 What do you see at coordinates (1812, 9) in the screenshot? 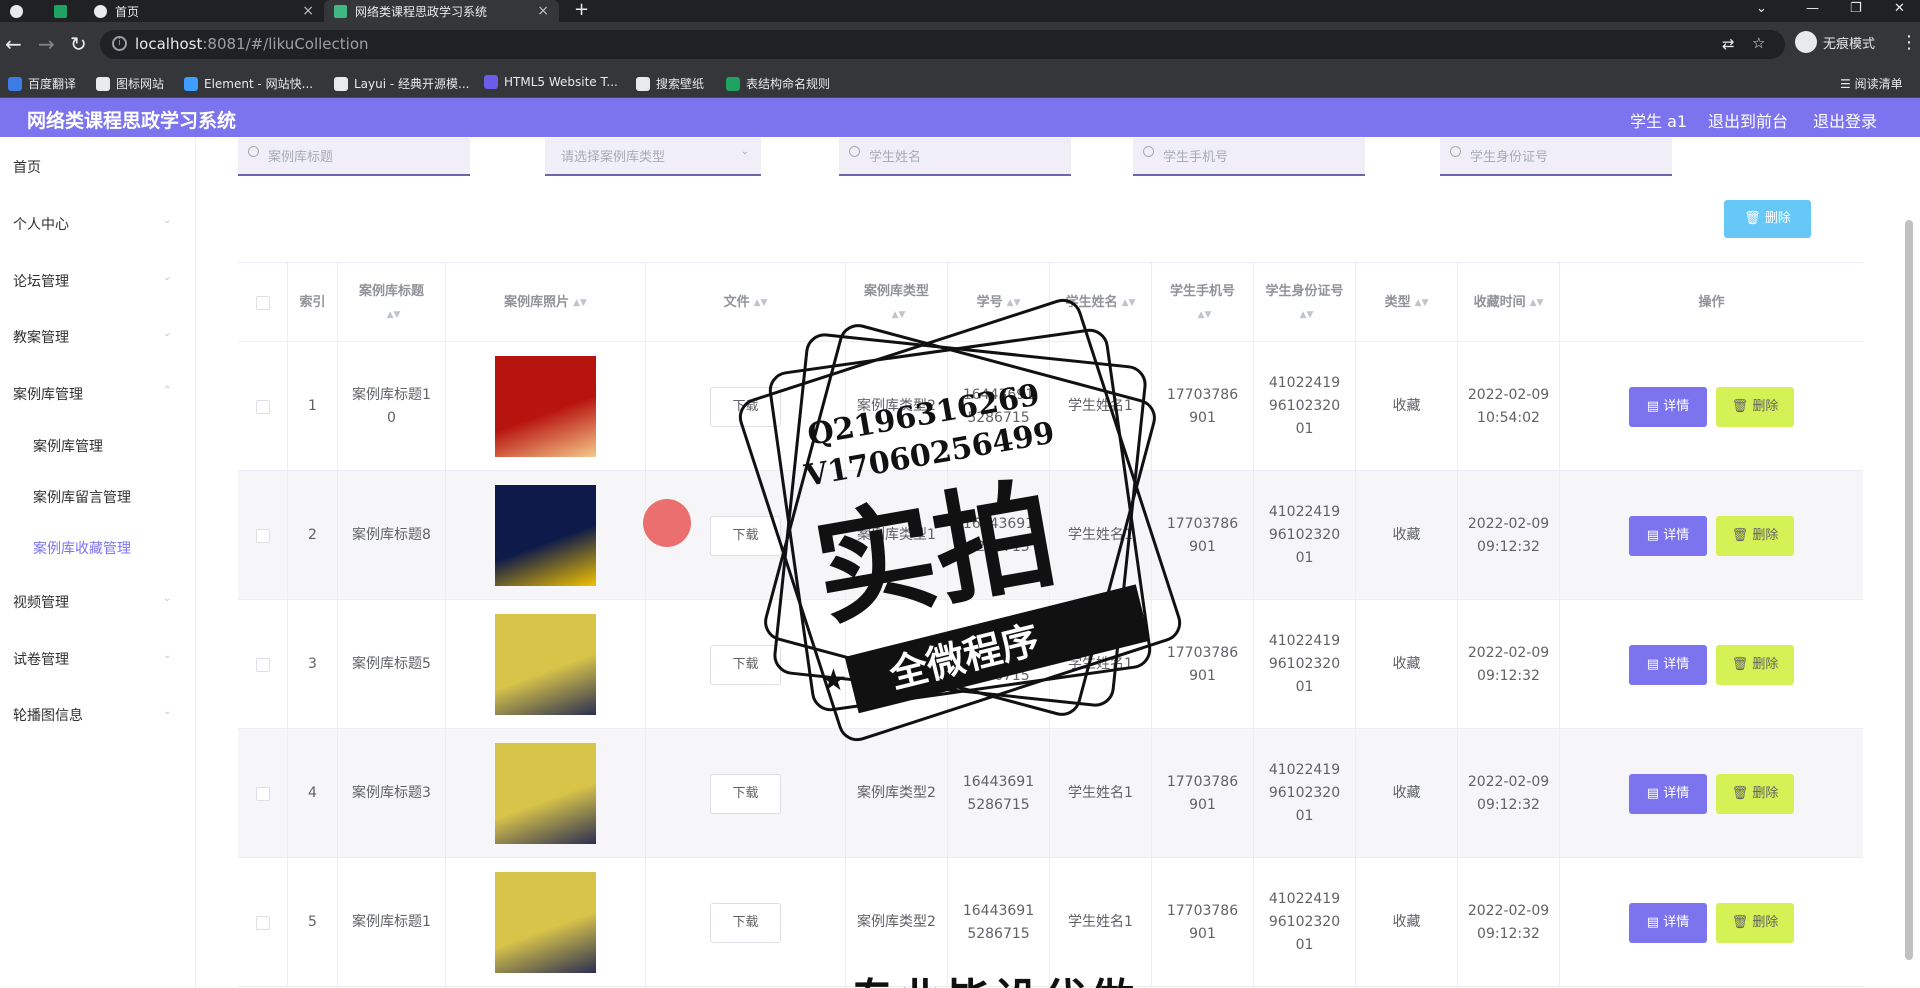
I see `minimize-icon: —` at bounding box center [1812, 9].